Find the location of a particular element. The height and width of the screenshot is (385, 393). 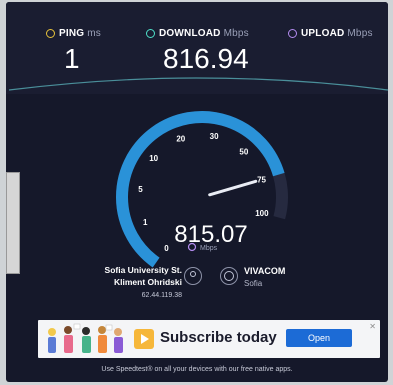

user-icon is located at coordinates (193, 276).